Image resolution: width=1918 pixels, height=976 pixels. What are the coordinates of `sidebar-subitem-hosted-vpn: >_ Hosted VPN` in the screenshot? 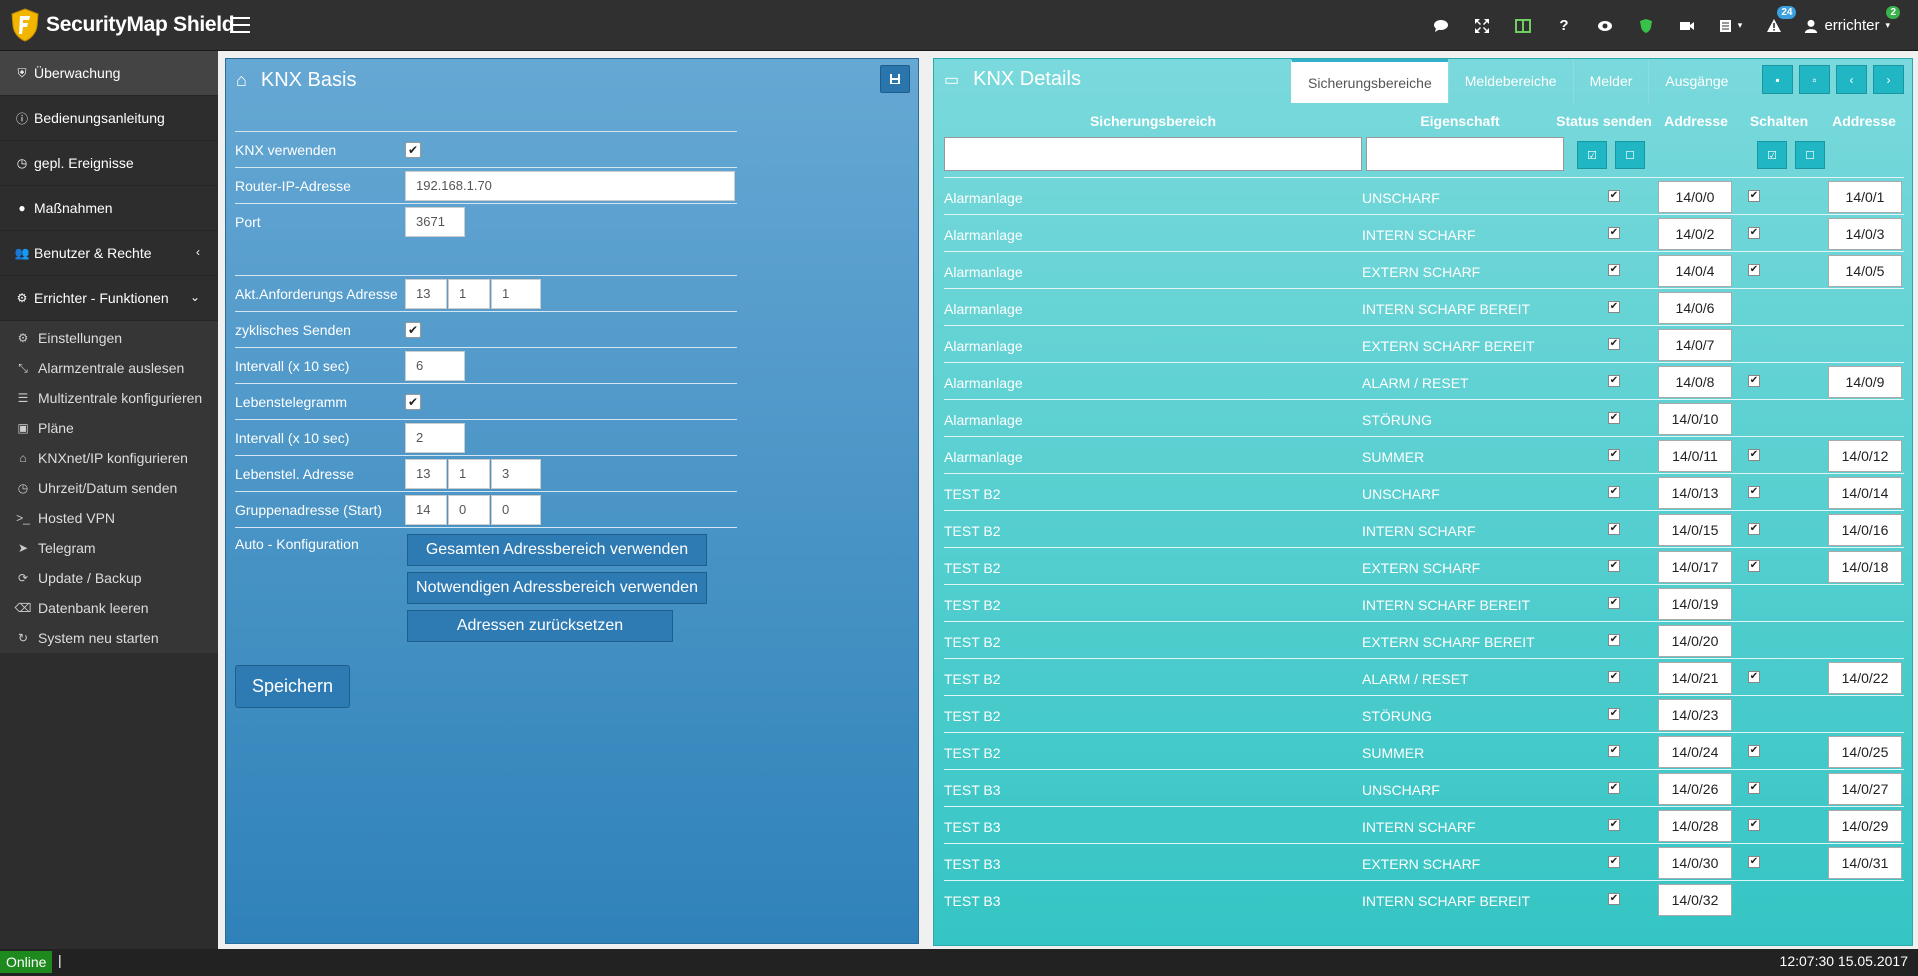 It's located at (109, 518).